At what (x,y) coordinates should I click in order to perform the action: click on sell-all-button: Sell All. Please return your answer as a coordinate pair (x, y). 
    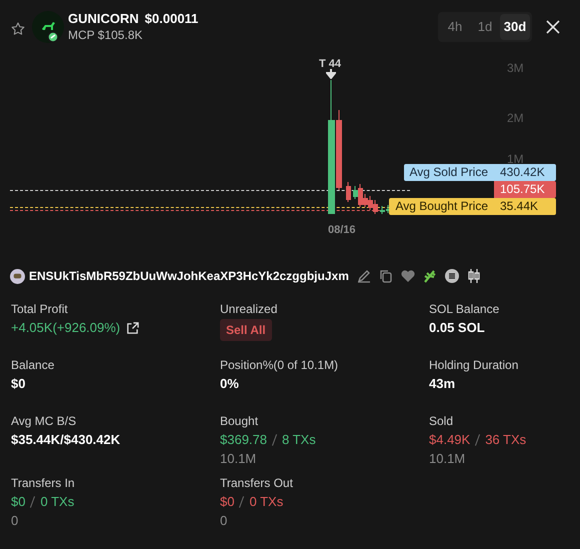
    Looking at the image, I should click on (246, 330).